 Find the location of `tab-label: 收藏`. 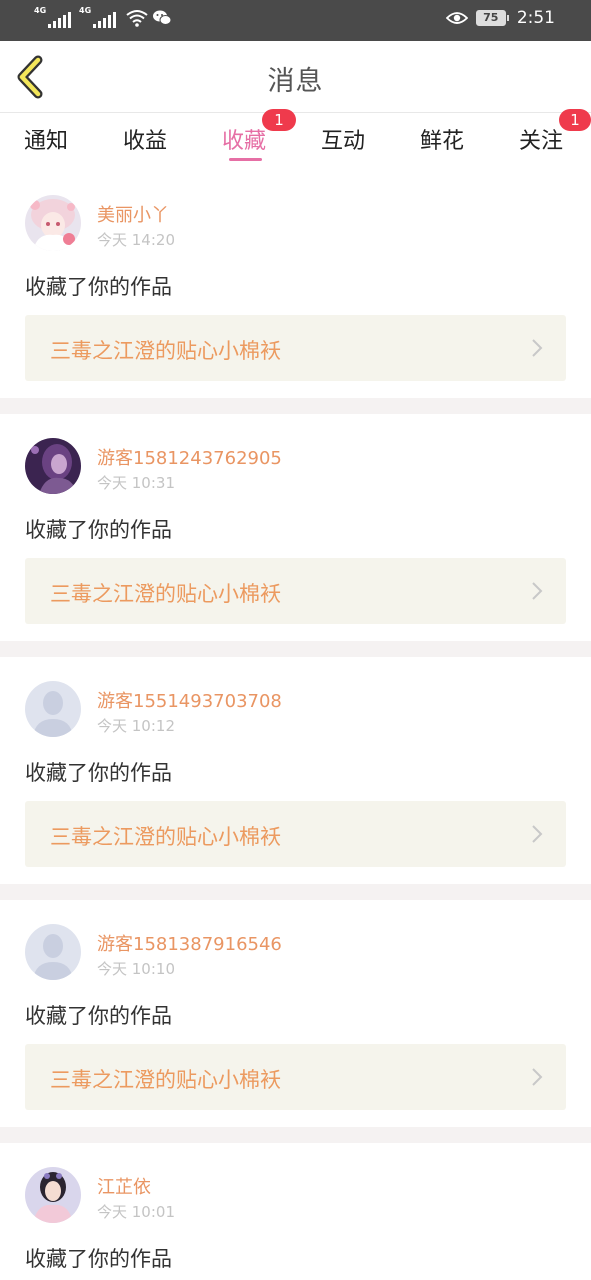

tab-label: 收藏 is located at coordinates (244, 141).